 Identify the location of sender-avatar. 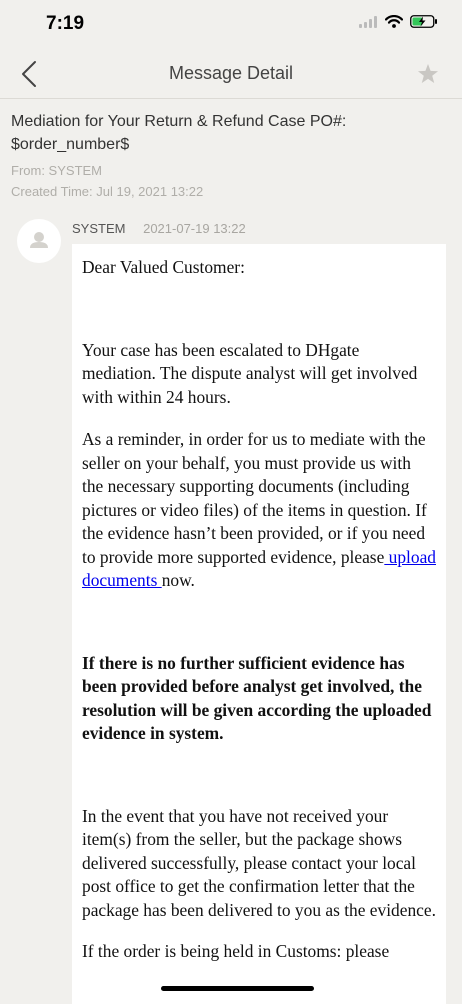
(39, 241).